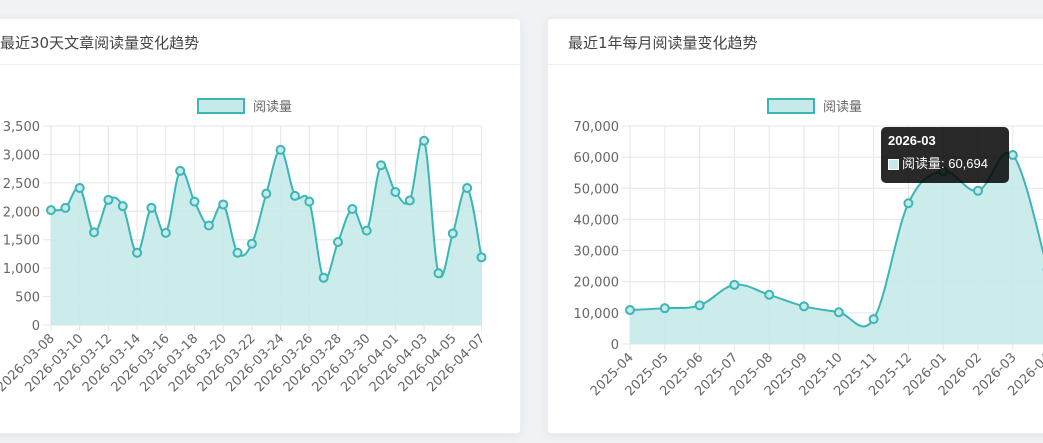  What do you see at coordinates (945, 155) in the screenshot?
I see `chart-tooltip: 2026-03 阅读量: 60,694` at bounding box center [945, 155].